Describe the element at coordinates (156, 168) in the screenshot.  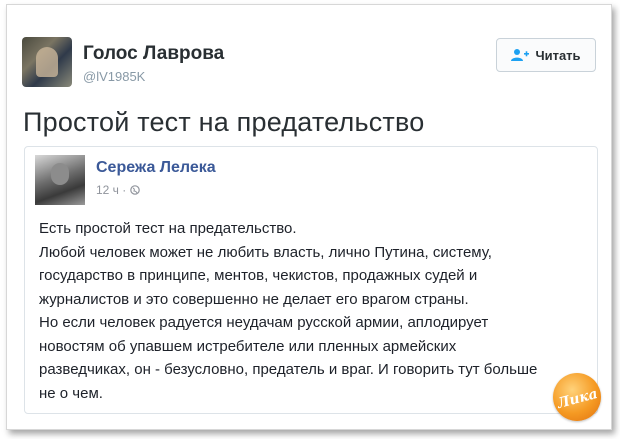
I see `embedded-author-name: Сережа Лелека` at that location.